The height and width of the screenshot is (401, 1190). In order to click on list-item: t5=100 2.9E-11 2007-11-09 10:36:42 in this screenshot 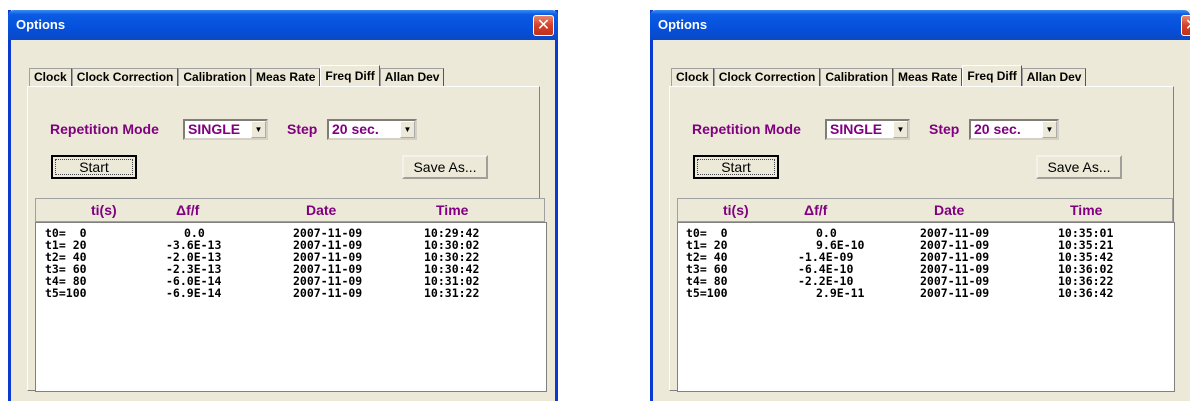, I will do `click(900, 293)`.